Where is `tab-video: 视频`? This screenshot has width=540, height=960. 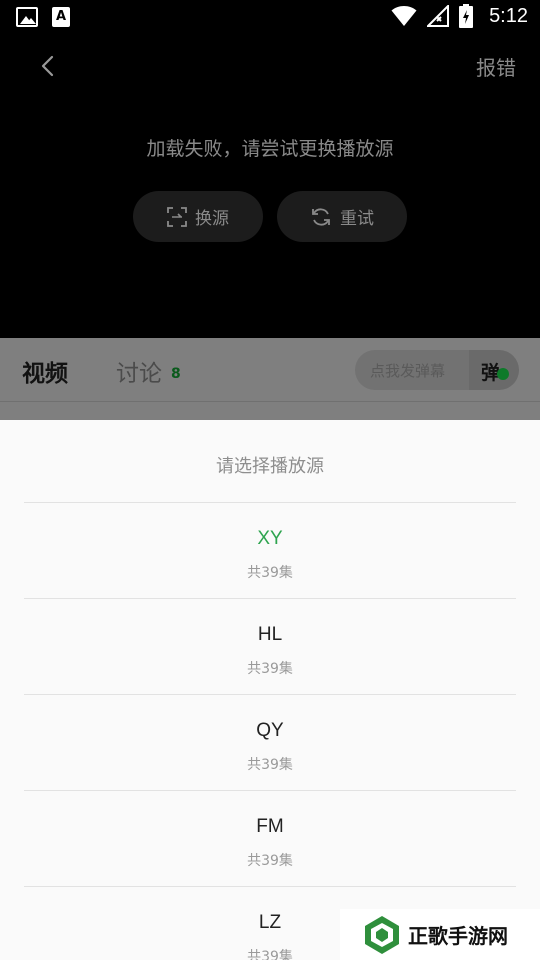 tab-video: 视频 is located at coordinates (45, 371).